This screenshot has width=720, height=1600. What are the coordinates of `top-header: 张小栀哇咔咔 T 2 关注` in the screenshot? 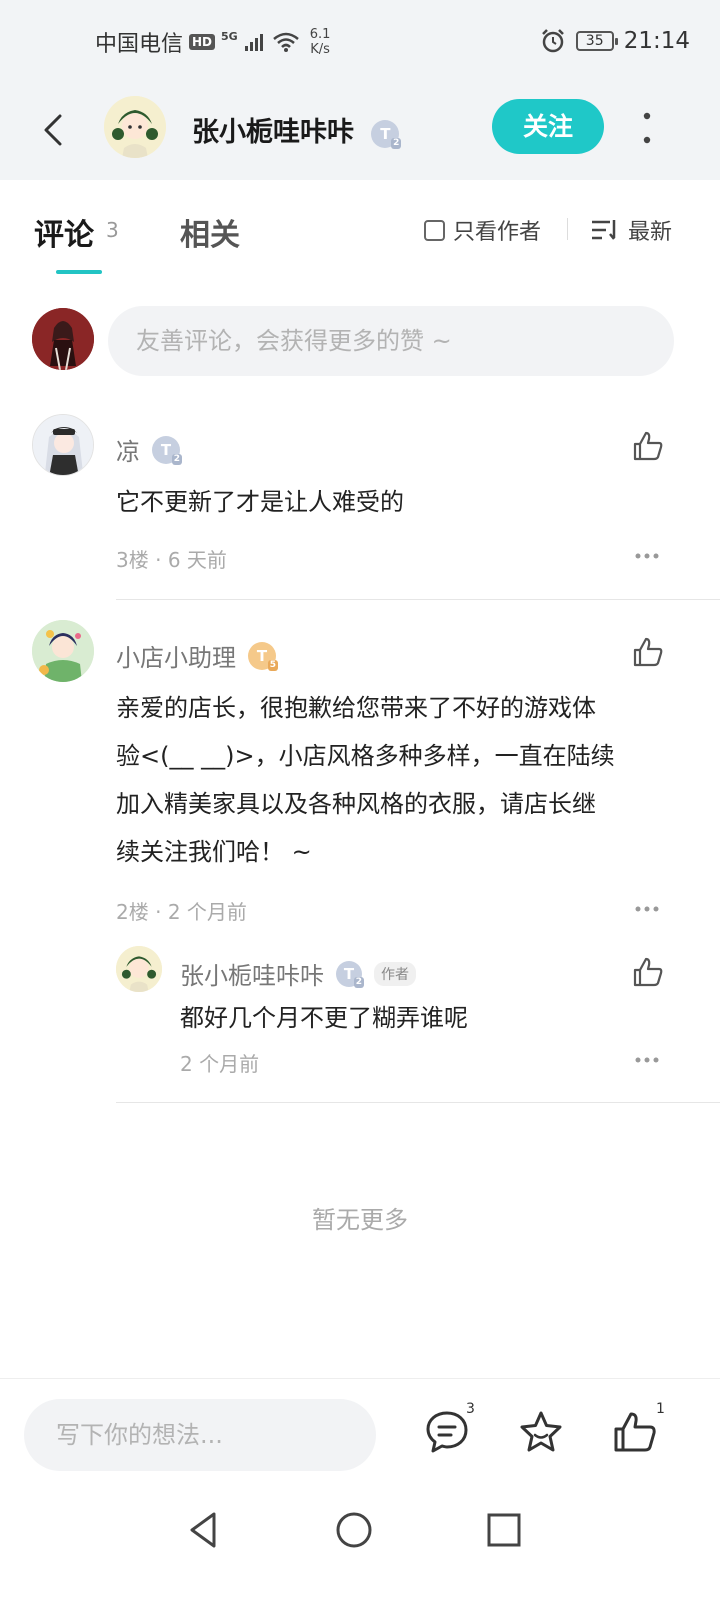 It's located at (360, 135).